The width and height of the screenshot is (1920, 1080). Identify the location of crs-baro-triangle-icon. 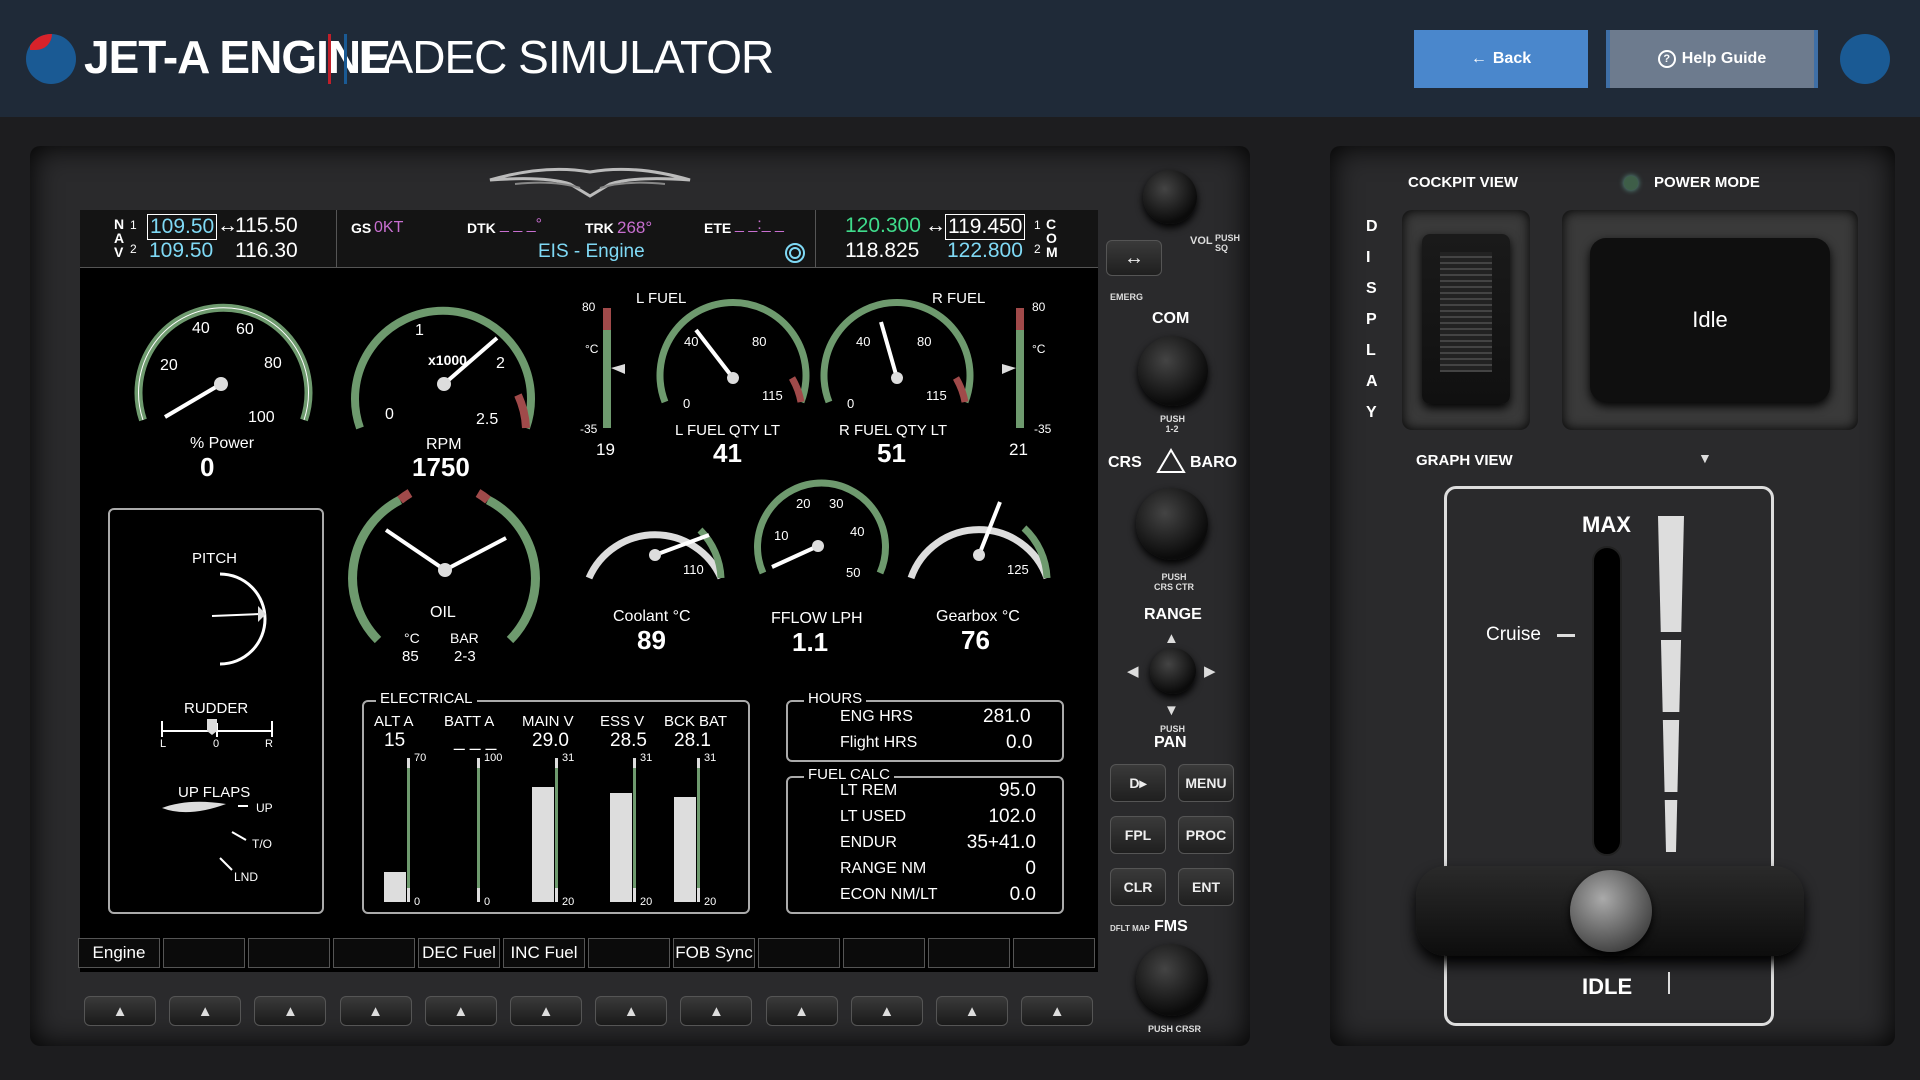
(1171, 460).